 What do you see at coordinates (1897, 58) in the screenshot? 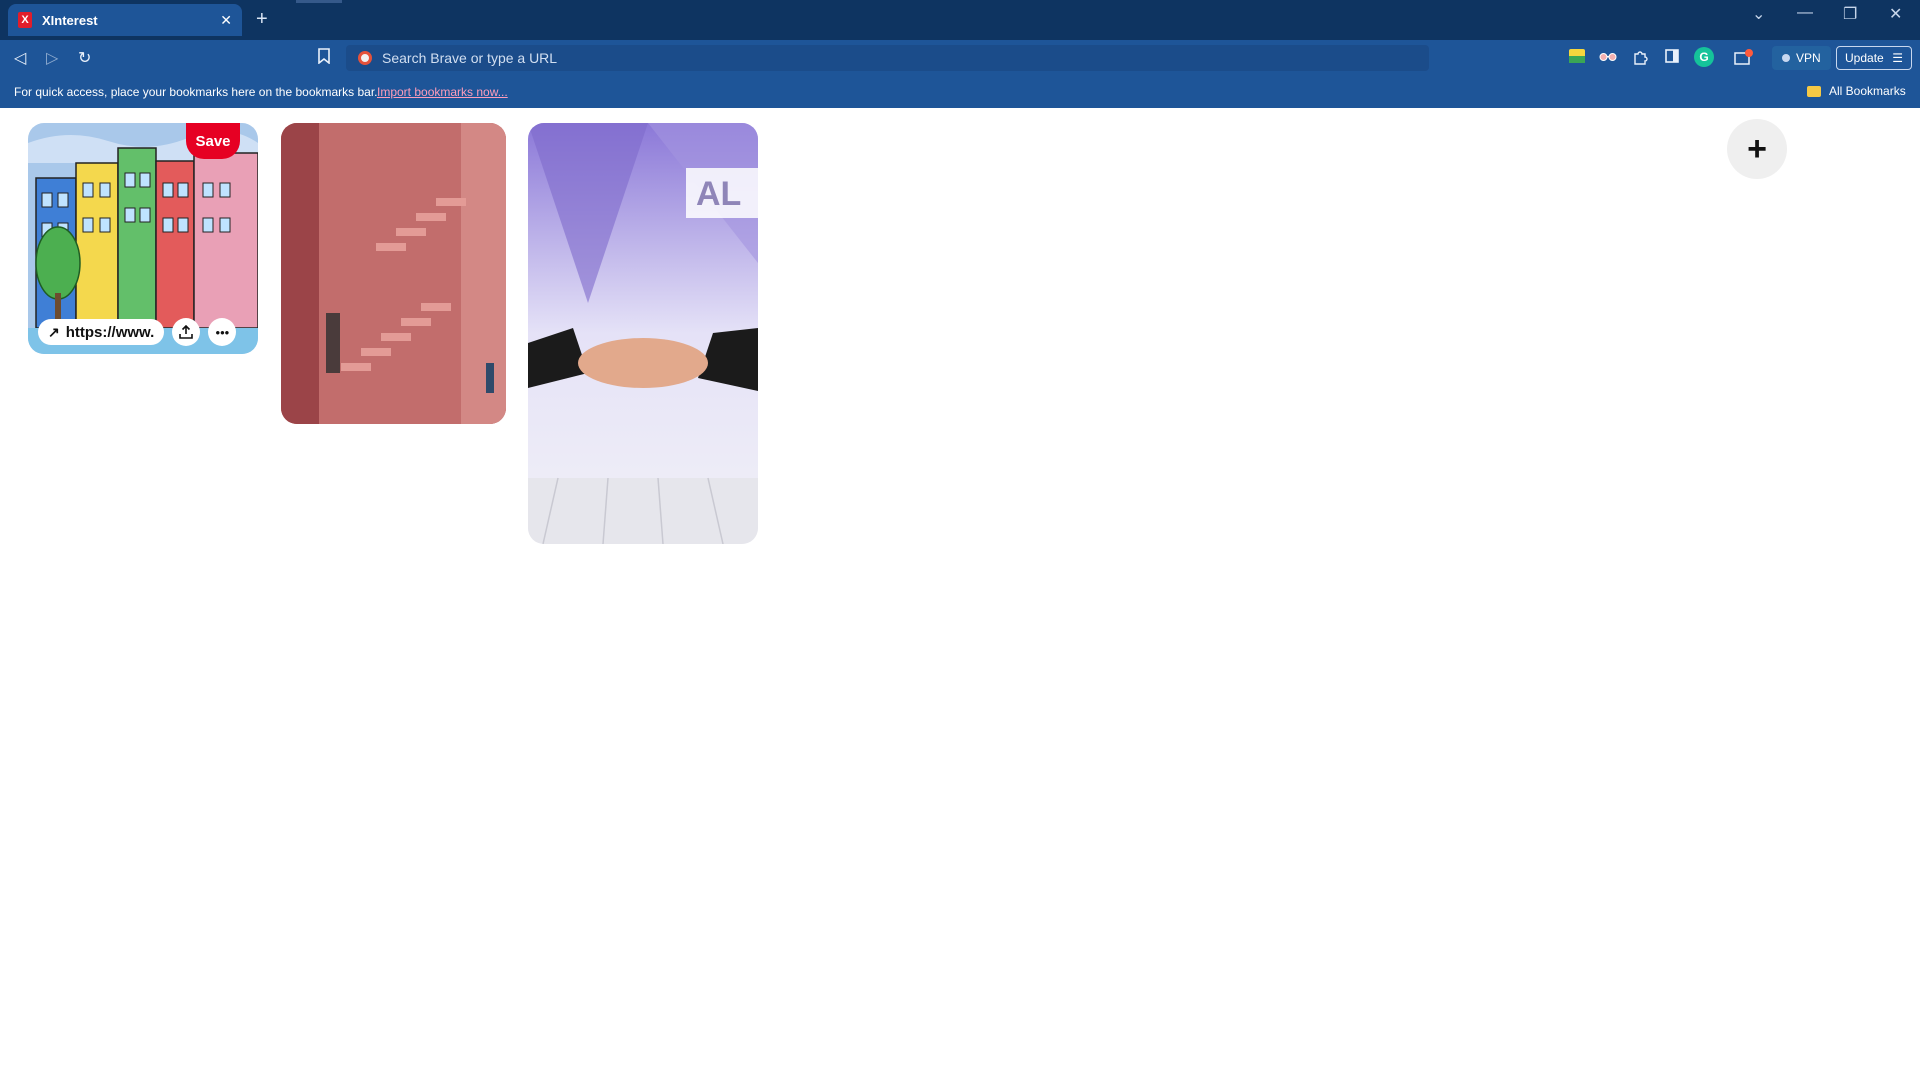
I see `menu-icon: ☰` at bounding box center [1897, 58].